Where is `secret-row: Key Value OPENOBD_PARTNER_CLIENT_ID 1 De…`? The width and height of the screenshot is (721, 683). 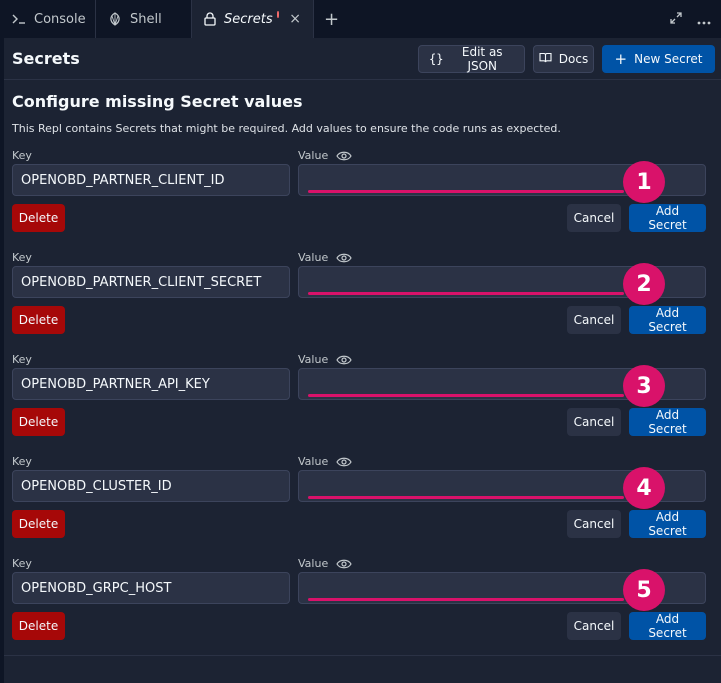
secret-row: Key Value OPENOBD_PARTNER_CLIENT_ID 1 De… is located at coordinates (360, 200).